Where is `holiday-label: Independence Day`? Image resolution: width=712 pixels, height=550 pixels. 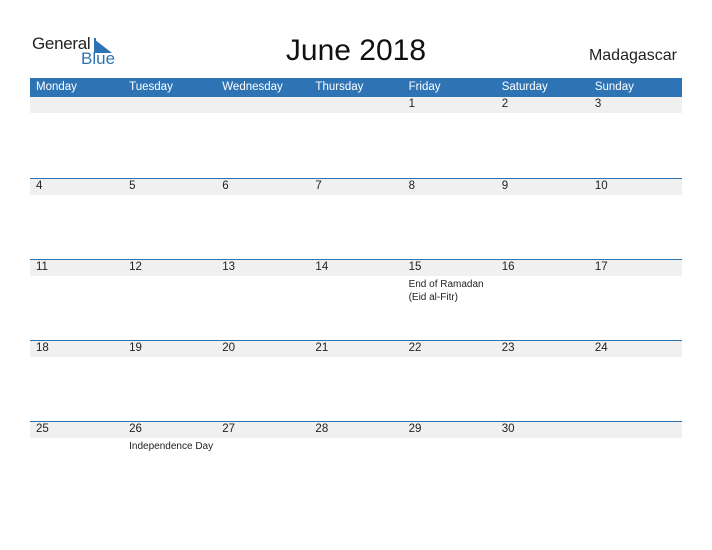 holiday-label: Independence Day is located at coordinates (171, 446).